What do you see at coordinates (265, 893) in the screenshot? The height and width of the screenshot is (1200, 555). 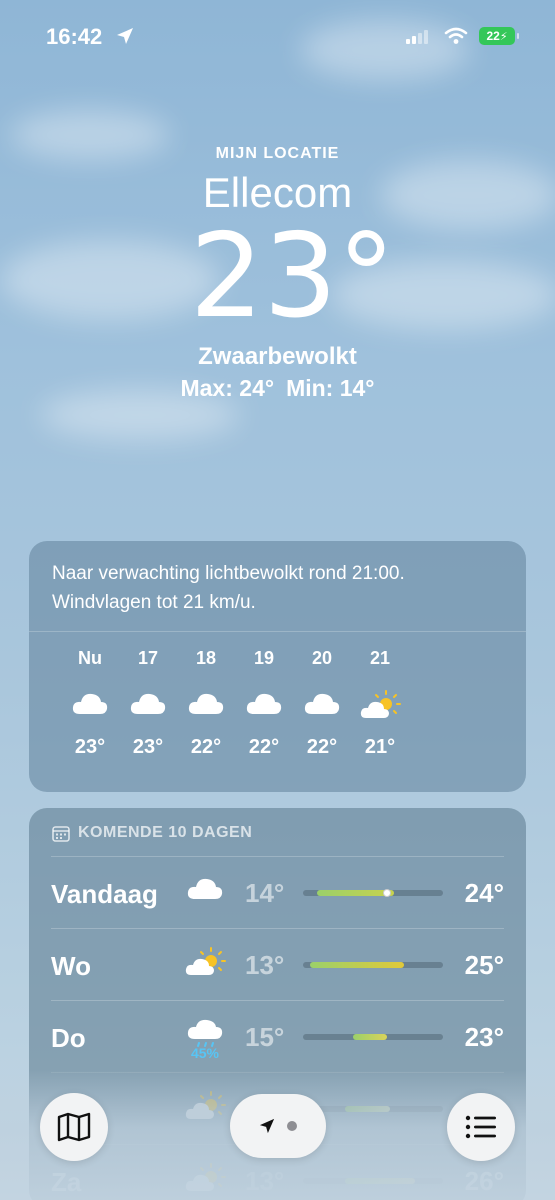 I see `day-min-temp: 14°` at bounding box center [265, 893].